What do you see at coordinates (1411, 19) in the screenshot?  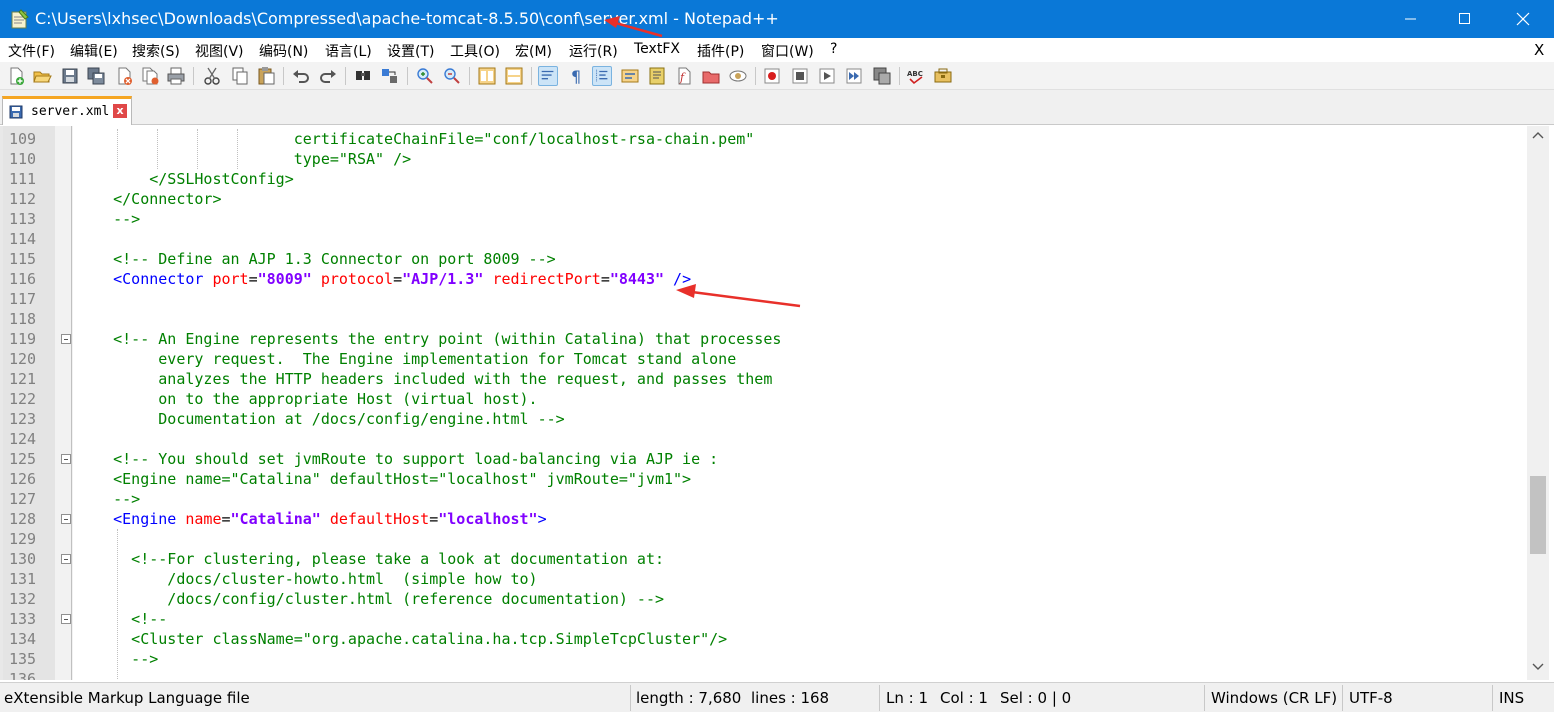 I see `minimize-button` at bounding box center [1411, 19].